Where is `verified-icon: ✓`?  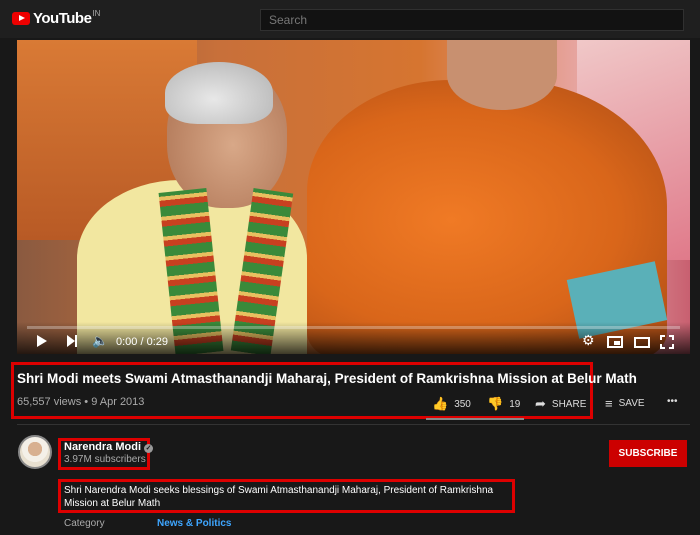 verified-icon: ✓ is located at coordinates (149, 448).